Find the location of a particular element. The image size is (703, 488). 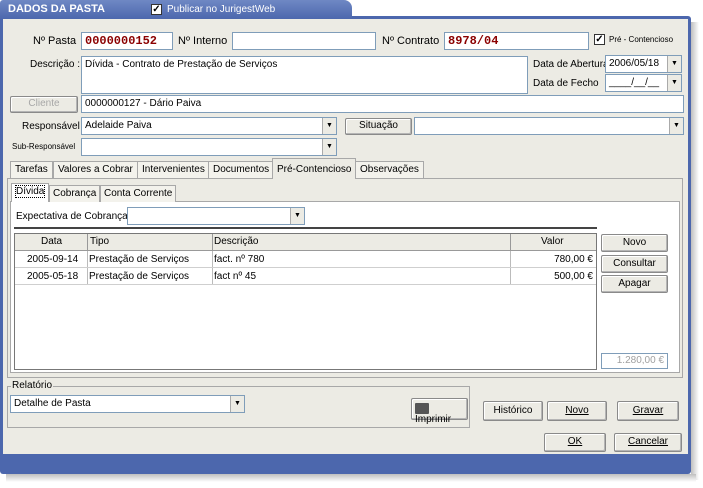

publish-label: Publicar no JurigestWeb is located at coordinates (221, 9).